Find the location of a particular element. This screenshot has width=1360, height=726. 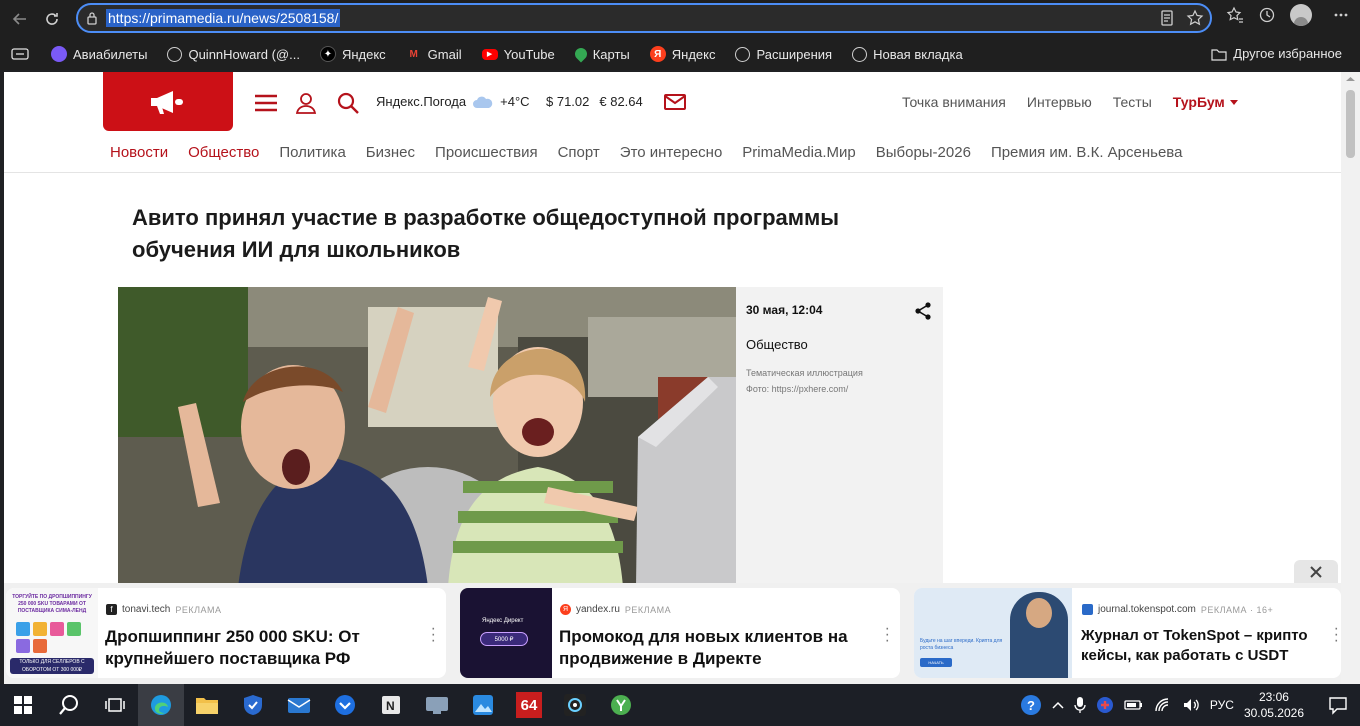

taskbar-search is located at coordinates (69, 705).